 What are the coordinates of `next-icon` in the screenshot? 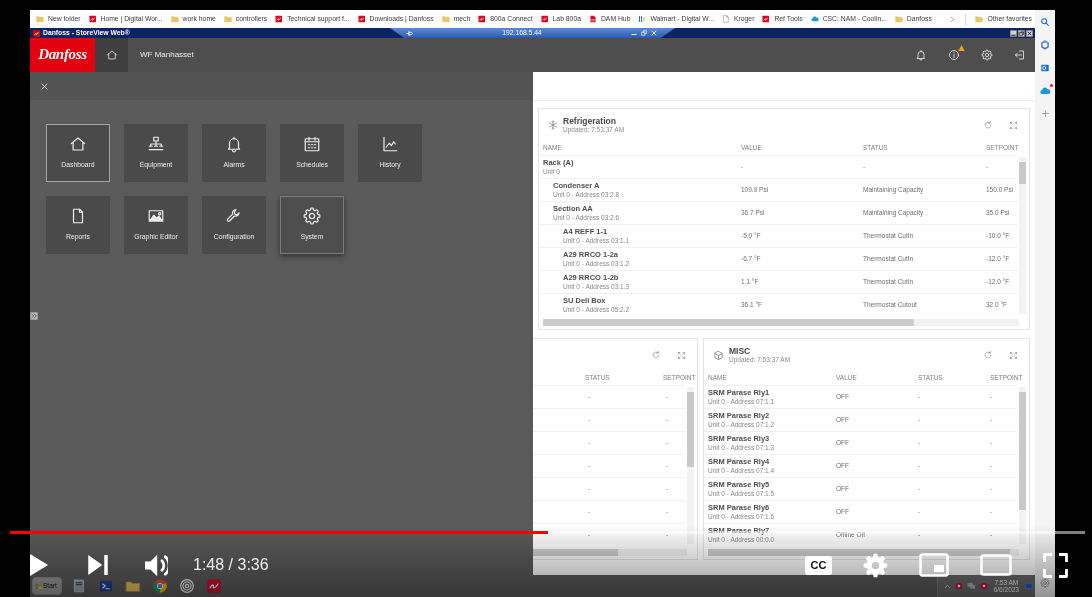 It's located at (98, 565).